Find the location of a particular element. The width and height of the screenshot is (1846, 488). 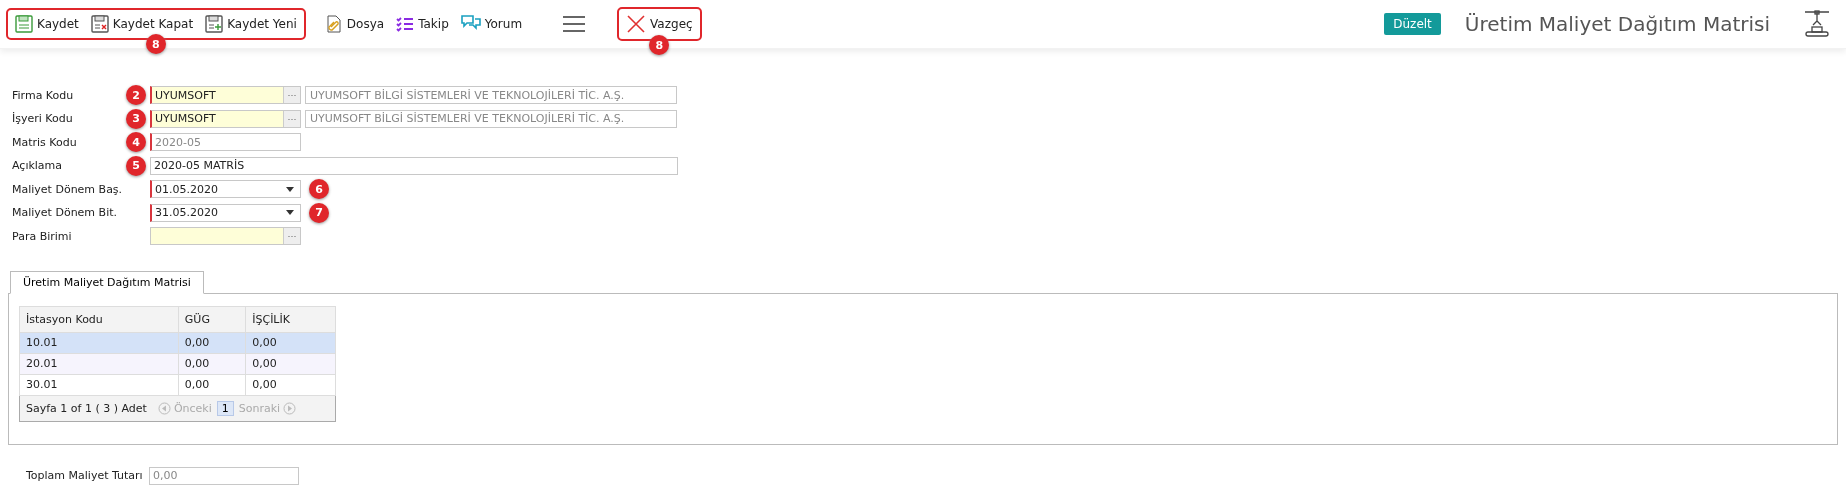

lookup-field: ··· is located at coordinates (225, 236).